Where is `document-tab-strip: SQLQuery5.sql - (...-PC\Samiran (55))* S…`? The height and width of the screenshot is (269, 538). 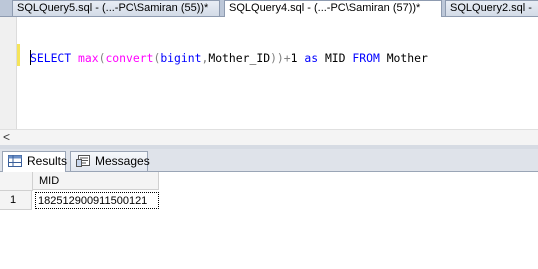
document-tab-strip: SQLQuery5.sql - (...-PC\Samiran (55))* S… is located at coordinates (269, 8).